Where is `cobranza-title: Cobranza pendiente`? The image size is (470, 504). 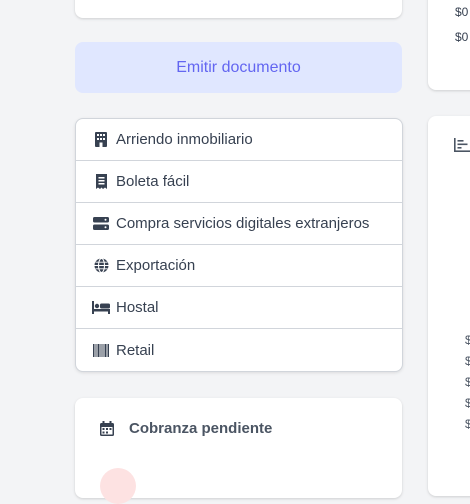
cobranza-title: Cobranza pendiente is located at coordinates (186, 428).